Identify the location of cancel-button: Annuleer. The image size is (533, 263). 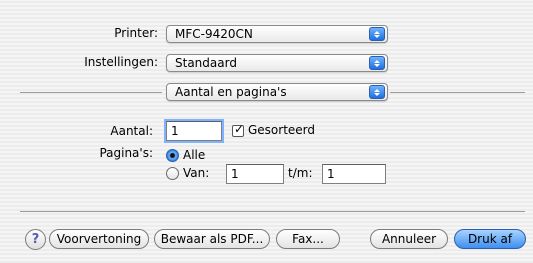
(409, 239).